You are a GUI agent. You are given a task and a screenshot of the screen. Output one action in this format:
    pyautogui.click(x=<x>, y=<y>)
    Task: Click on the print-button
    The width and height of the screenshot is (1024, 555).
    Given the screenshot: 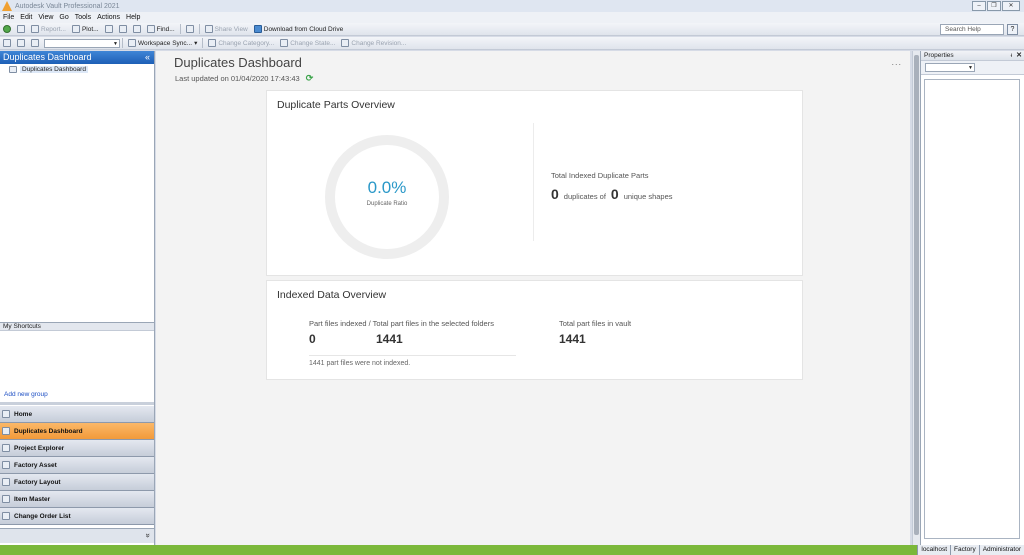 What is the action you would take?
    pyautogui.click(x=109, y=29)
    